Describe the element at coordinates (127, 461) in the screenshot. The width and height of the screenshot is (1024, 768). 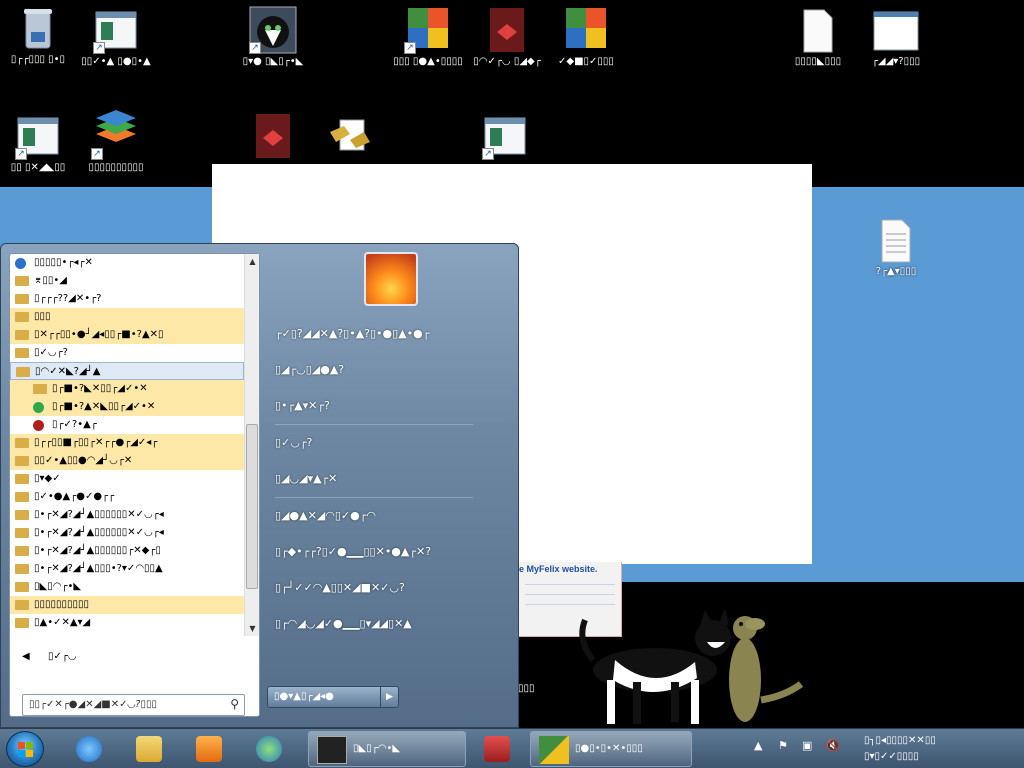
I see `program-item: ▯▯✓•▲▯▯●◠◢┘◡┌✕` at that location.